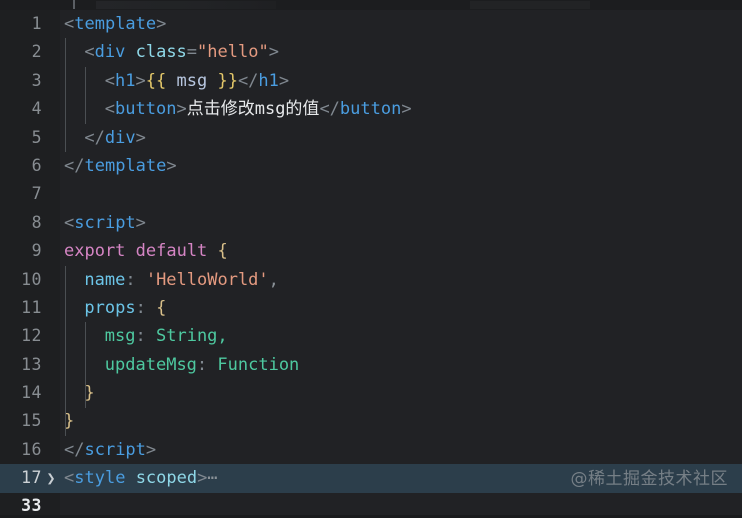 The height and width of the screenshot is (518, 742). What do you see at coordinates (253, 109) in the screenshot?
I see `code-token-text: 点击修改msg的值` at bounding box center [253, 109].